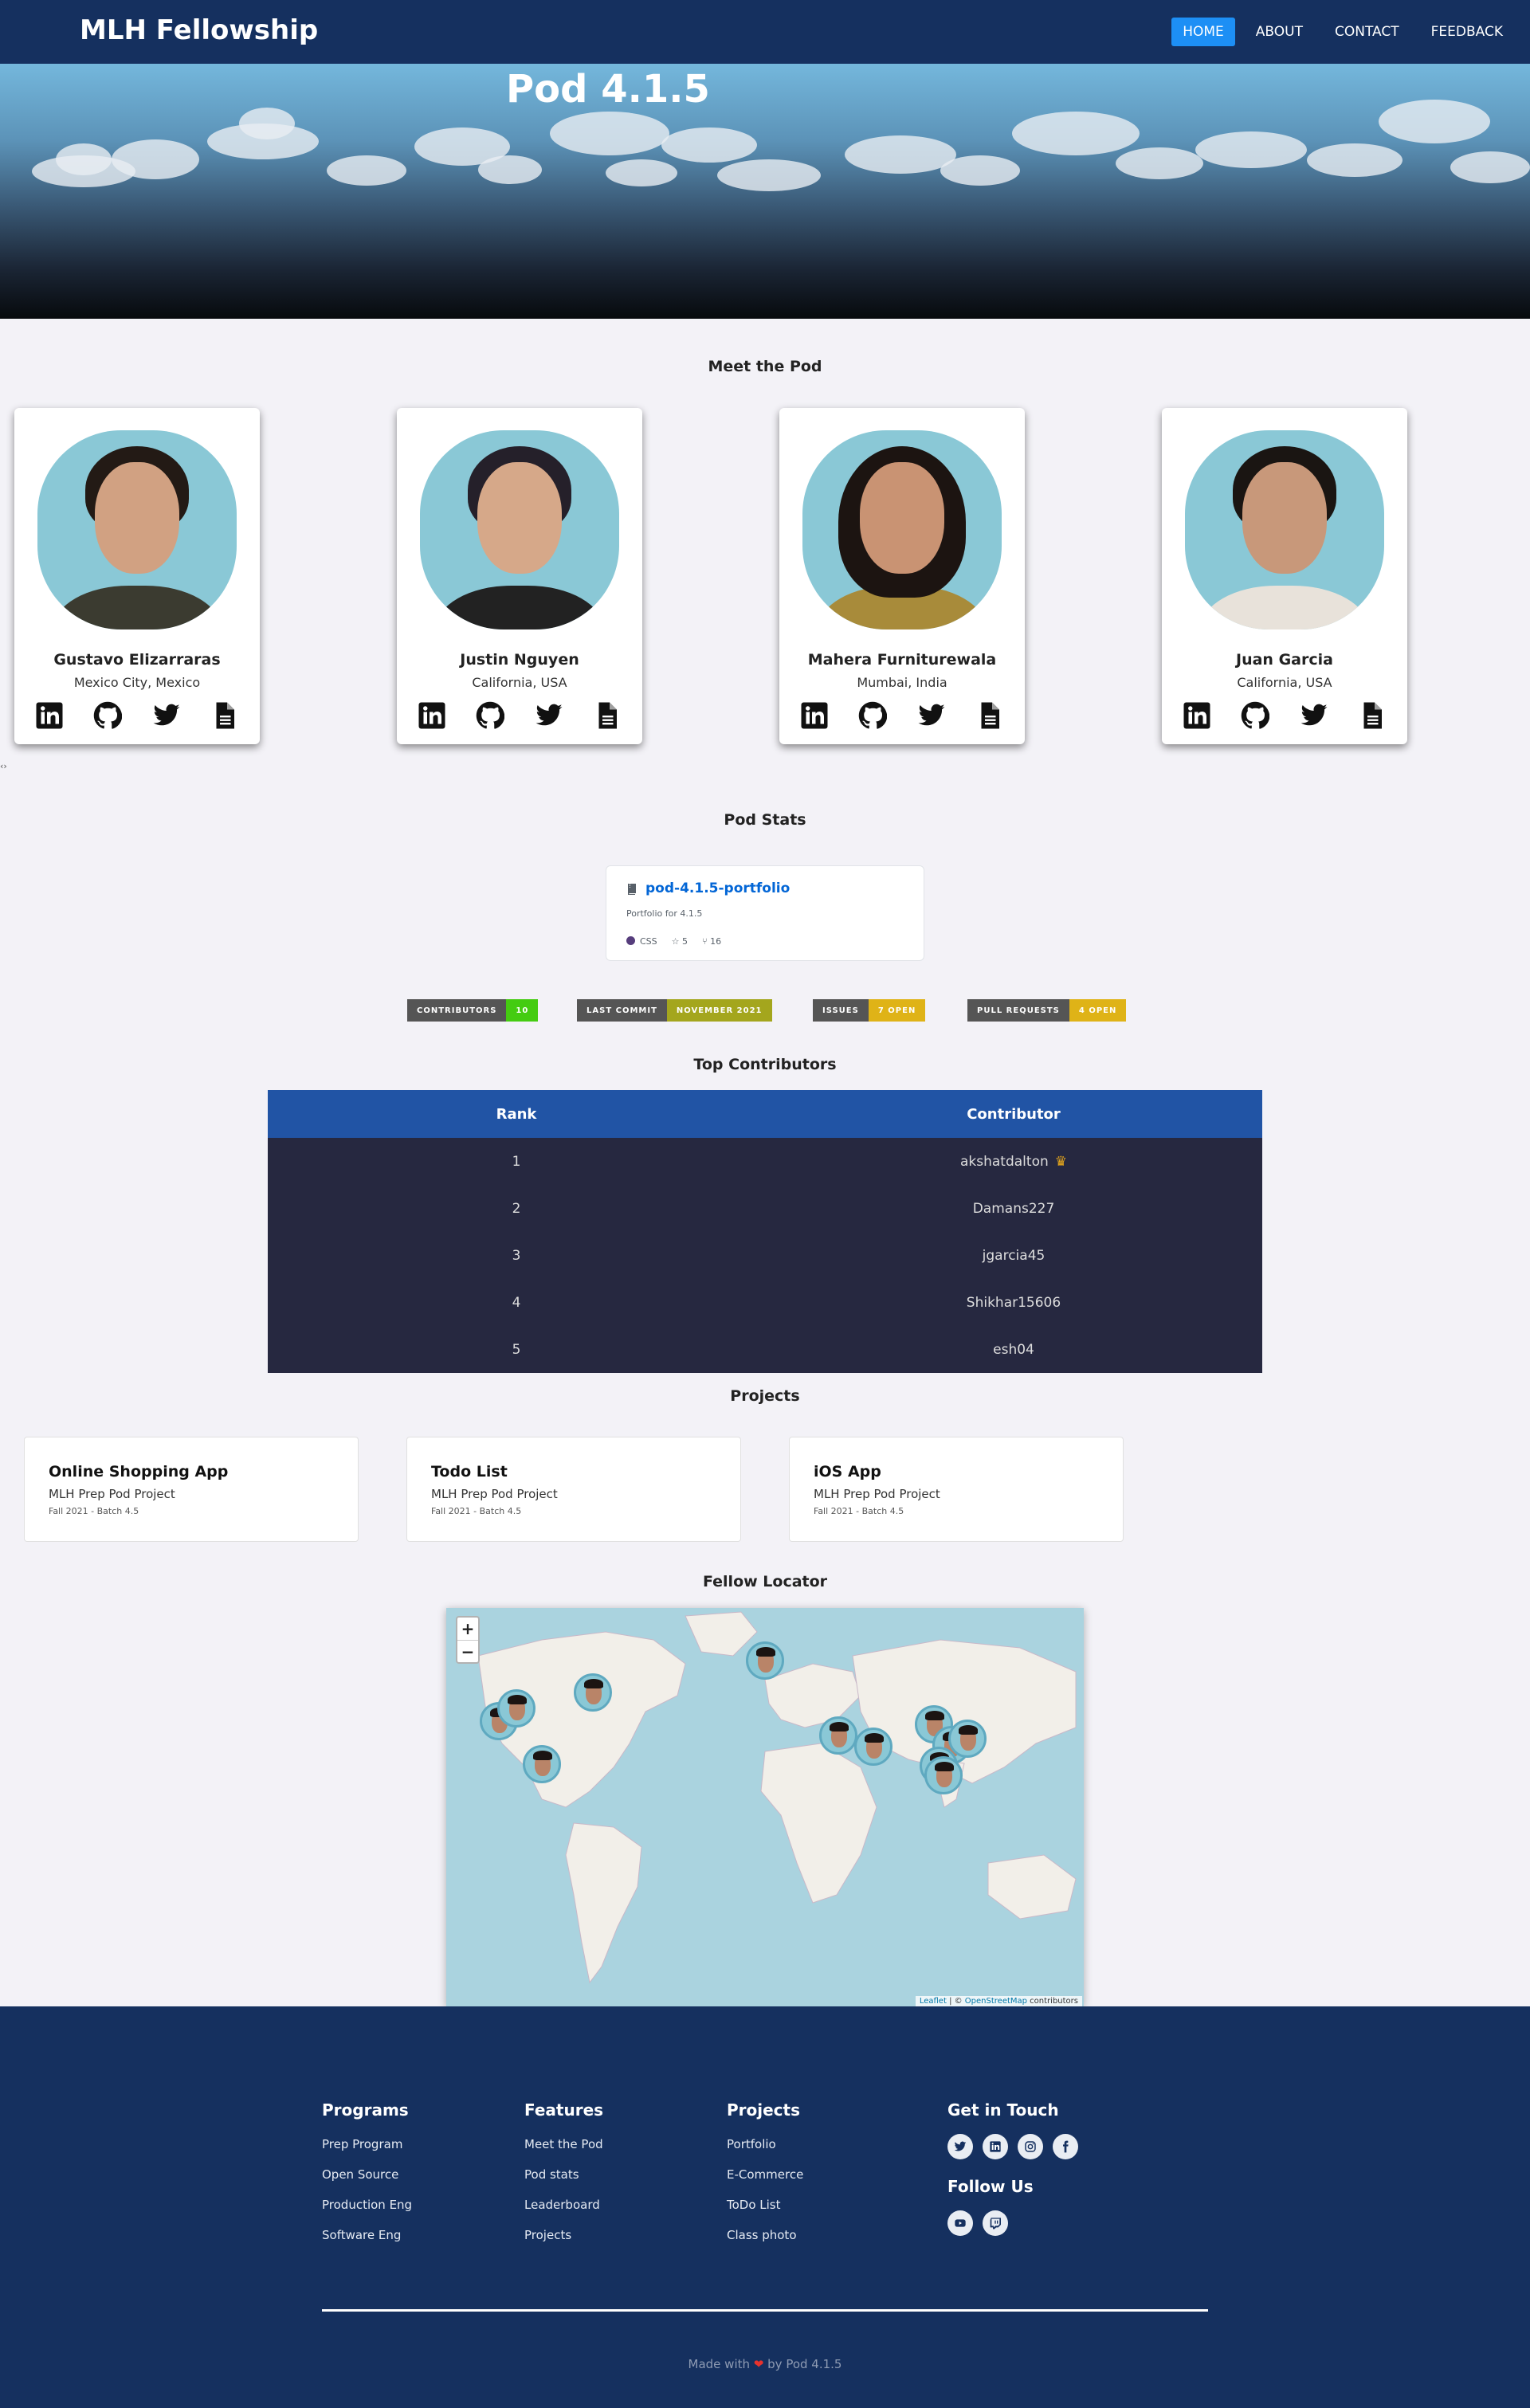 The height and width of the screenshot is (2408, 1530). I want to click on nav-contact-link: CONTACT, so click(1367, 32).